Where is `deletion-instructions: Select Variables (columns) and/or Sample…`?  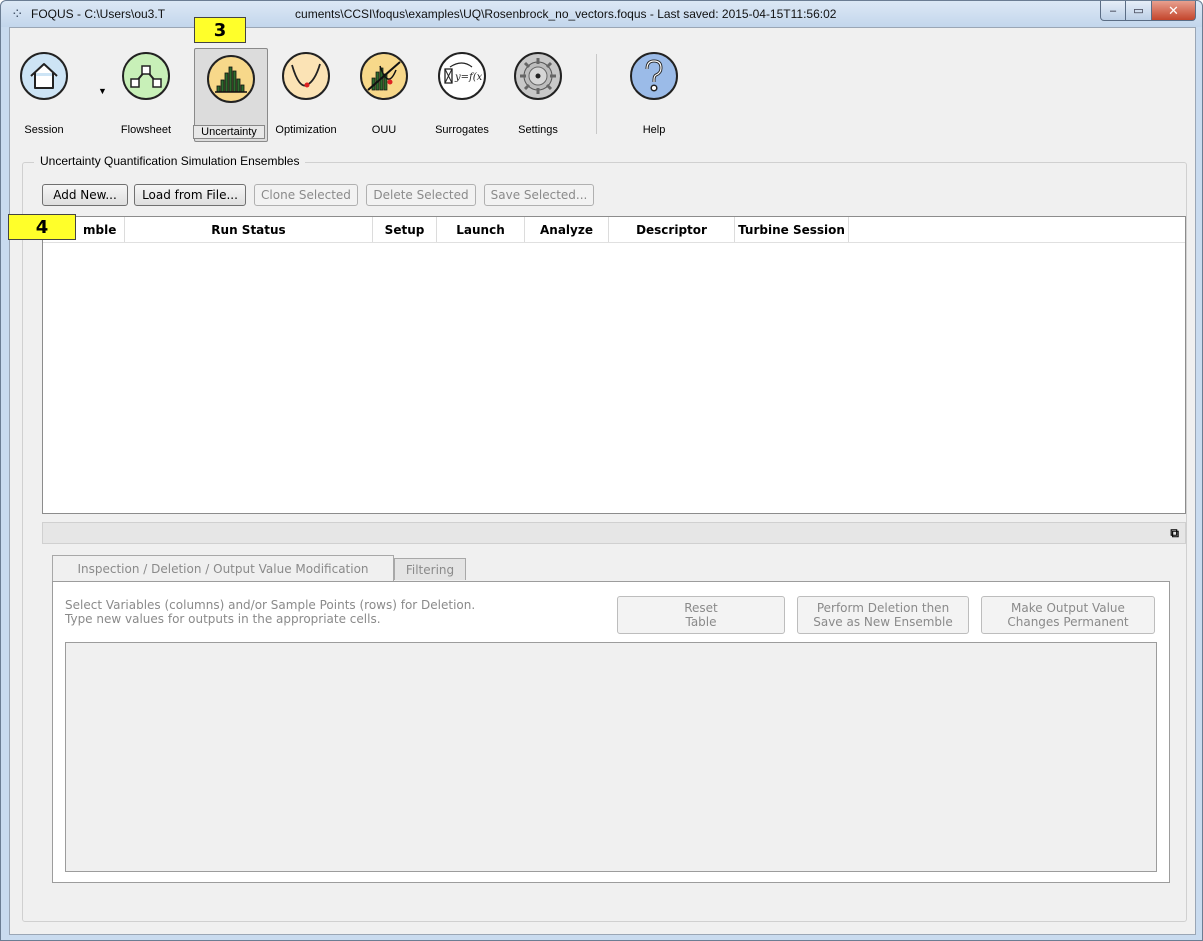
deletion-instructions: Select Variables (columns) and/or Sample… is located at coordinates (270, 612).